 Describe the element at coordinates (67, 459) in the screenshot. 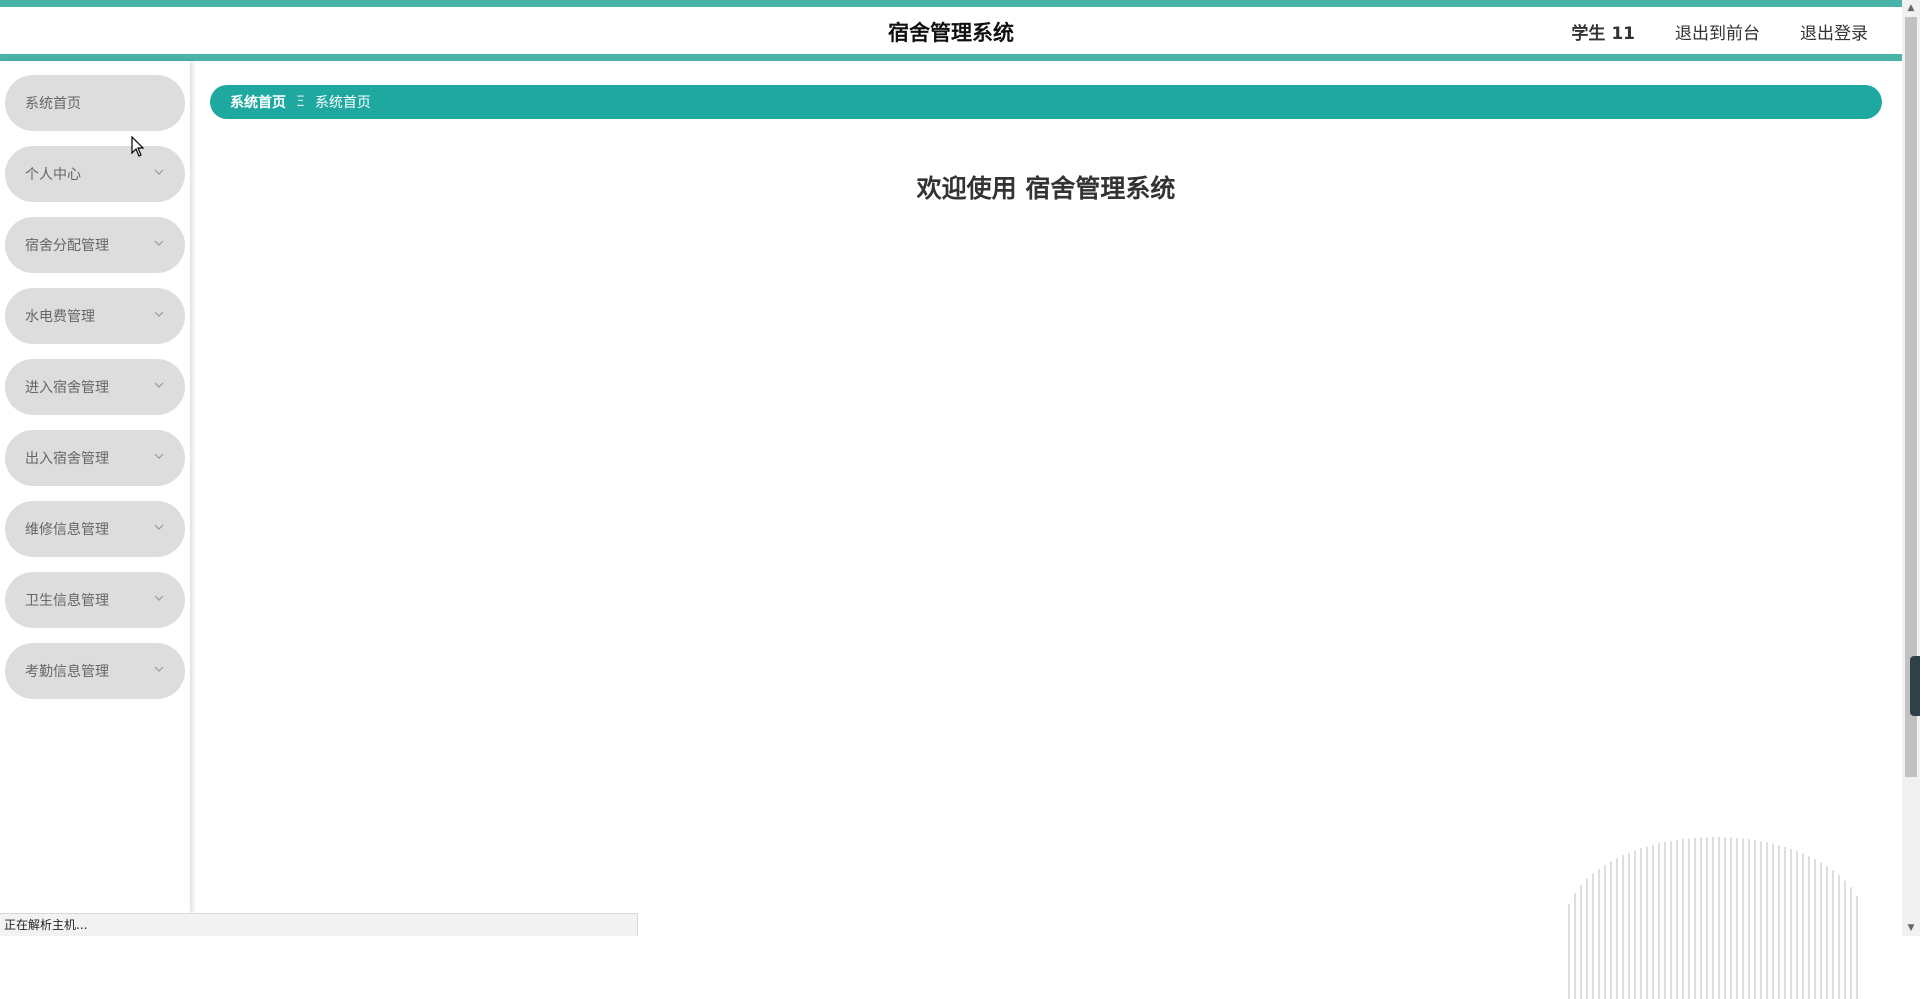

I see `sidebar-item-label: 出入宿舍管理` at that location.